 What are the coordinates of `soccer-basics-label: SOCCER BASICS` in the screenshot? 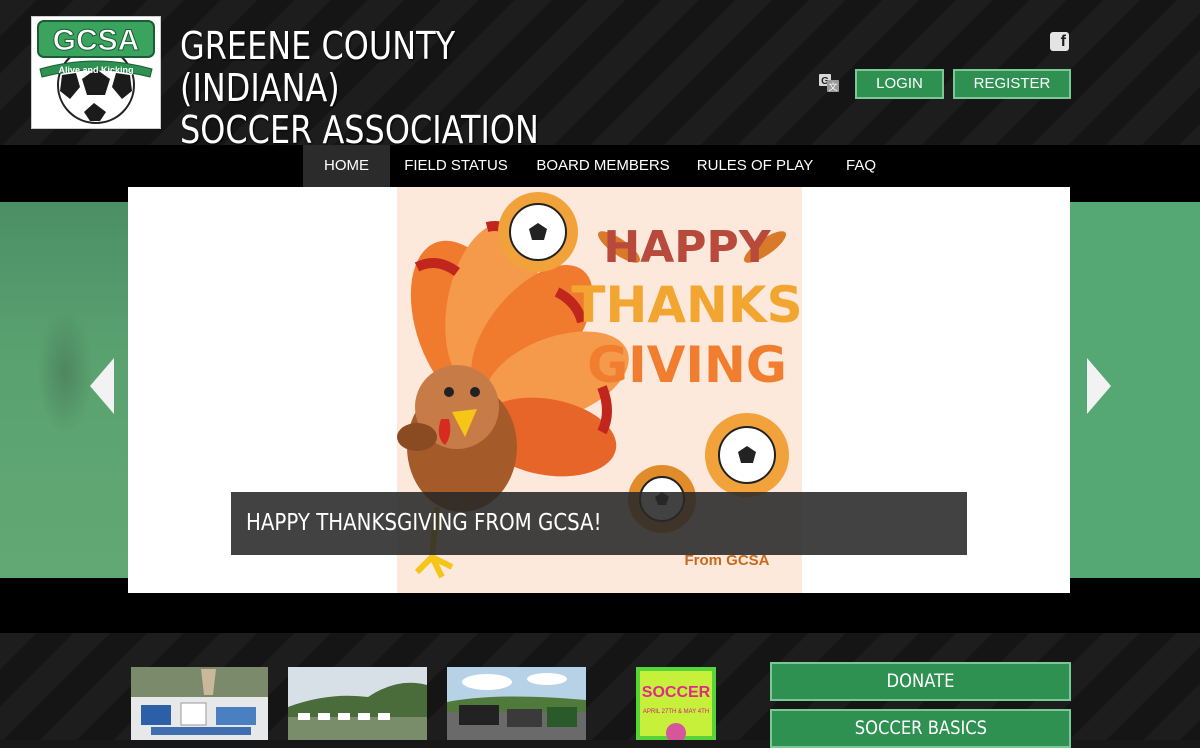 It's located at (920, 728).